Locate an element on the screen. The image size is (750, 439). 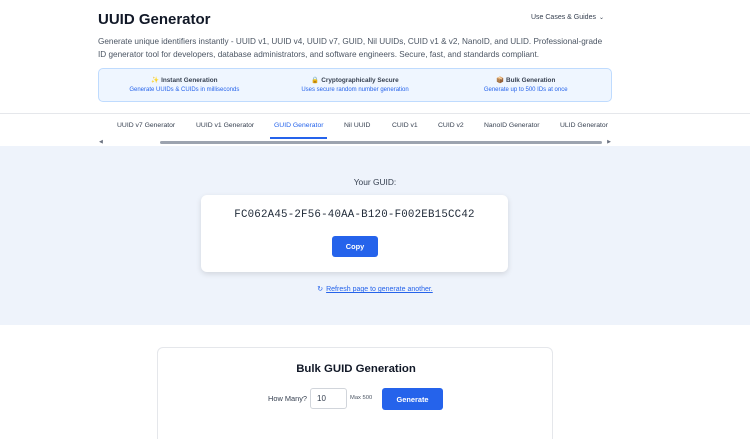
feature-title: Cryptographically Secure is located at coordinates (360, 80).